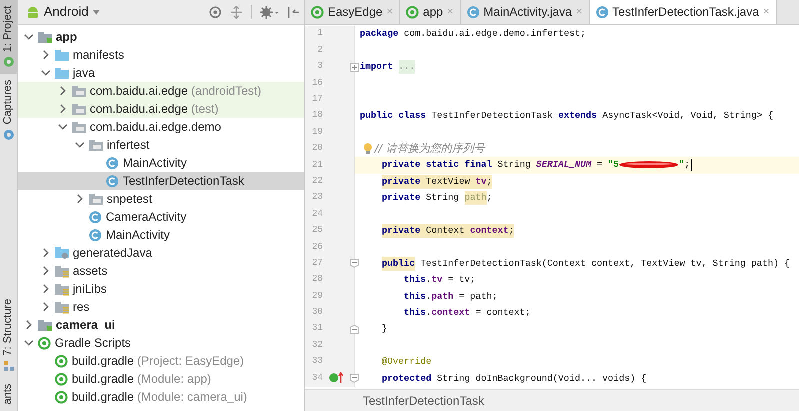 Image resolution: width=799 pixels, height=411 pixels. What do you see at coordinates (317, 132) in the screenshot?
I see `line-number: 19` at bounding box center [317, 132].